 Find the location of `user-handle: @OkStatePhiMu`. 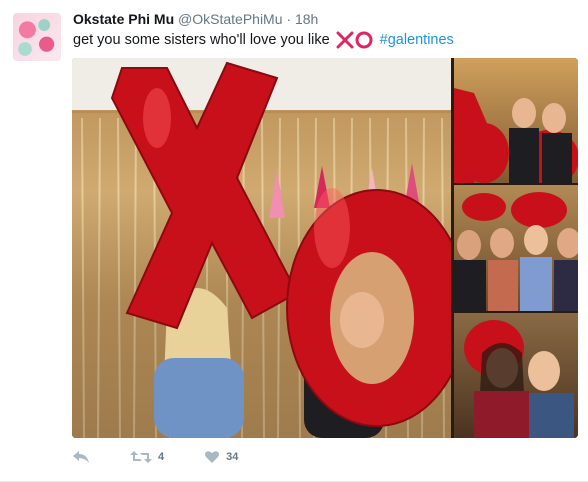

user-handle: @OkStatePhiMu is located at coordinates (230, 19).